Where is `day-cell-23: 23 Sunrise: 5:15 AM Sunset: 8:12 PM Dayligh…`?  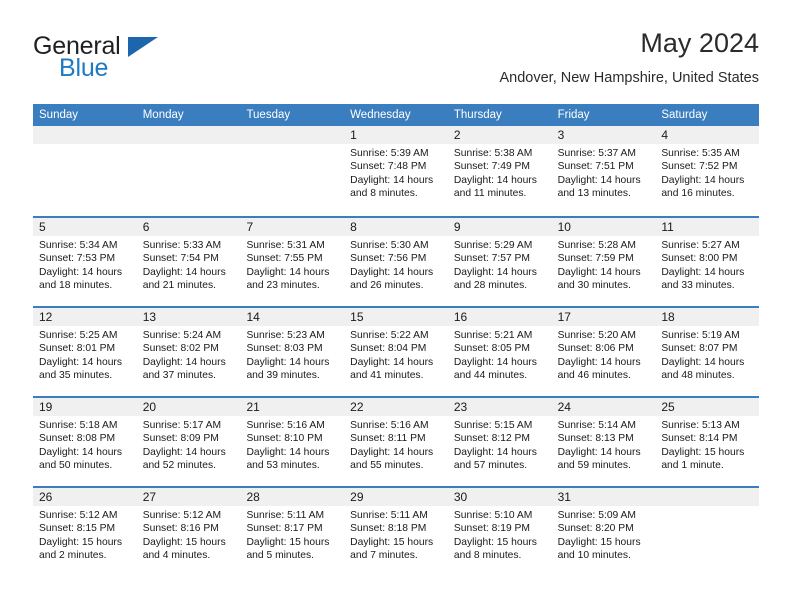
day-cell-23: 23 Sunrise: 5:15 AM Sunset: 8:12 PM Dayligh… is located at coordinates (499, 442).